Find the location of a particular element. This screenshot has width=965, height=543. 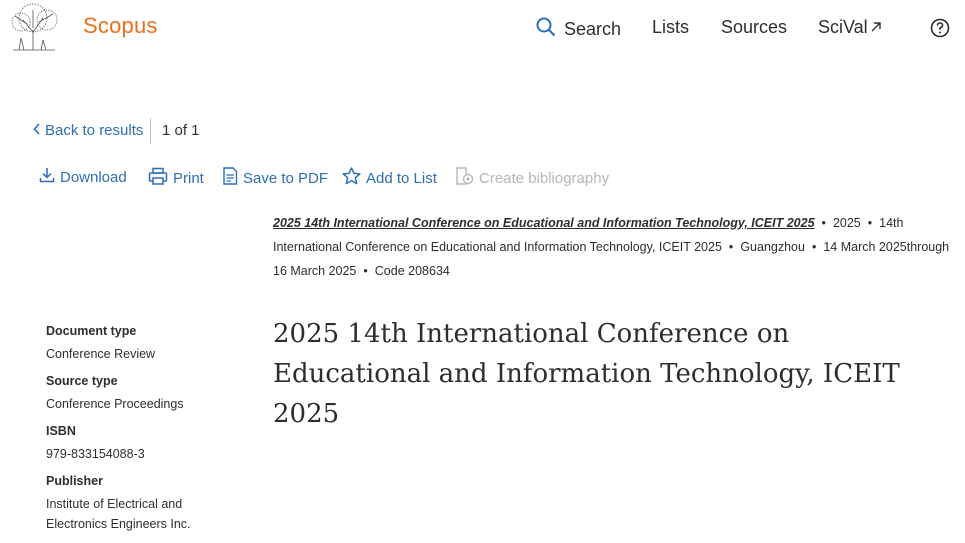

elsevier-tree-logo is located at coordinates (33, 27).